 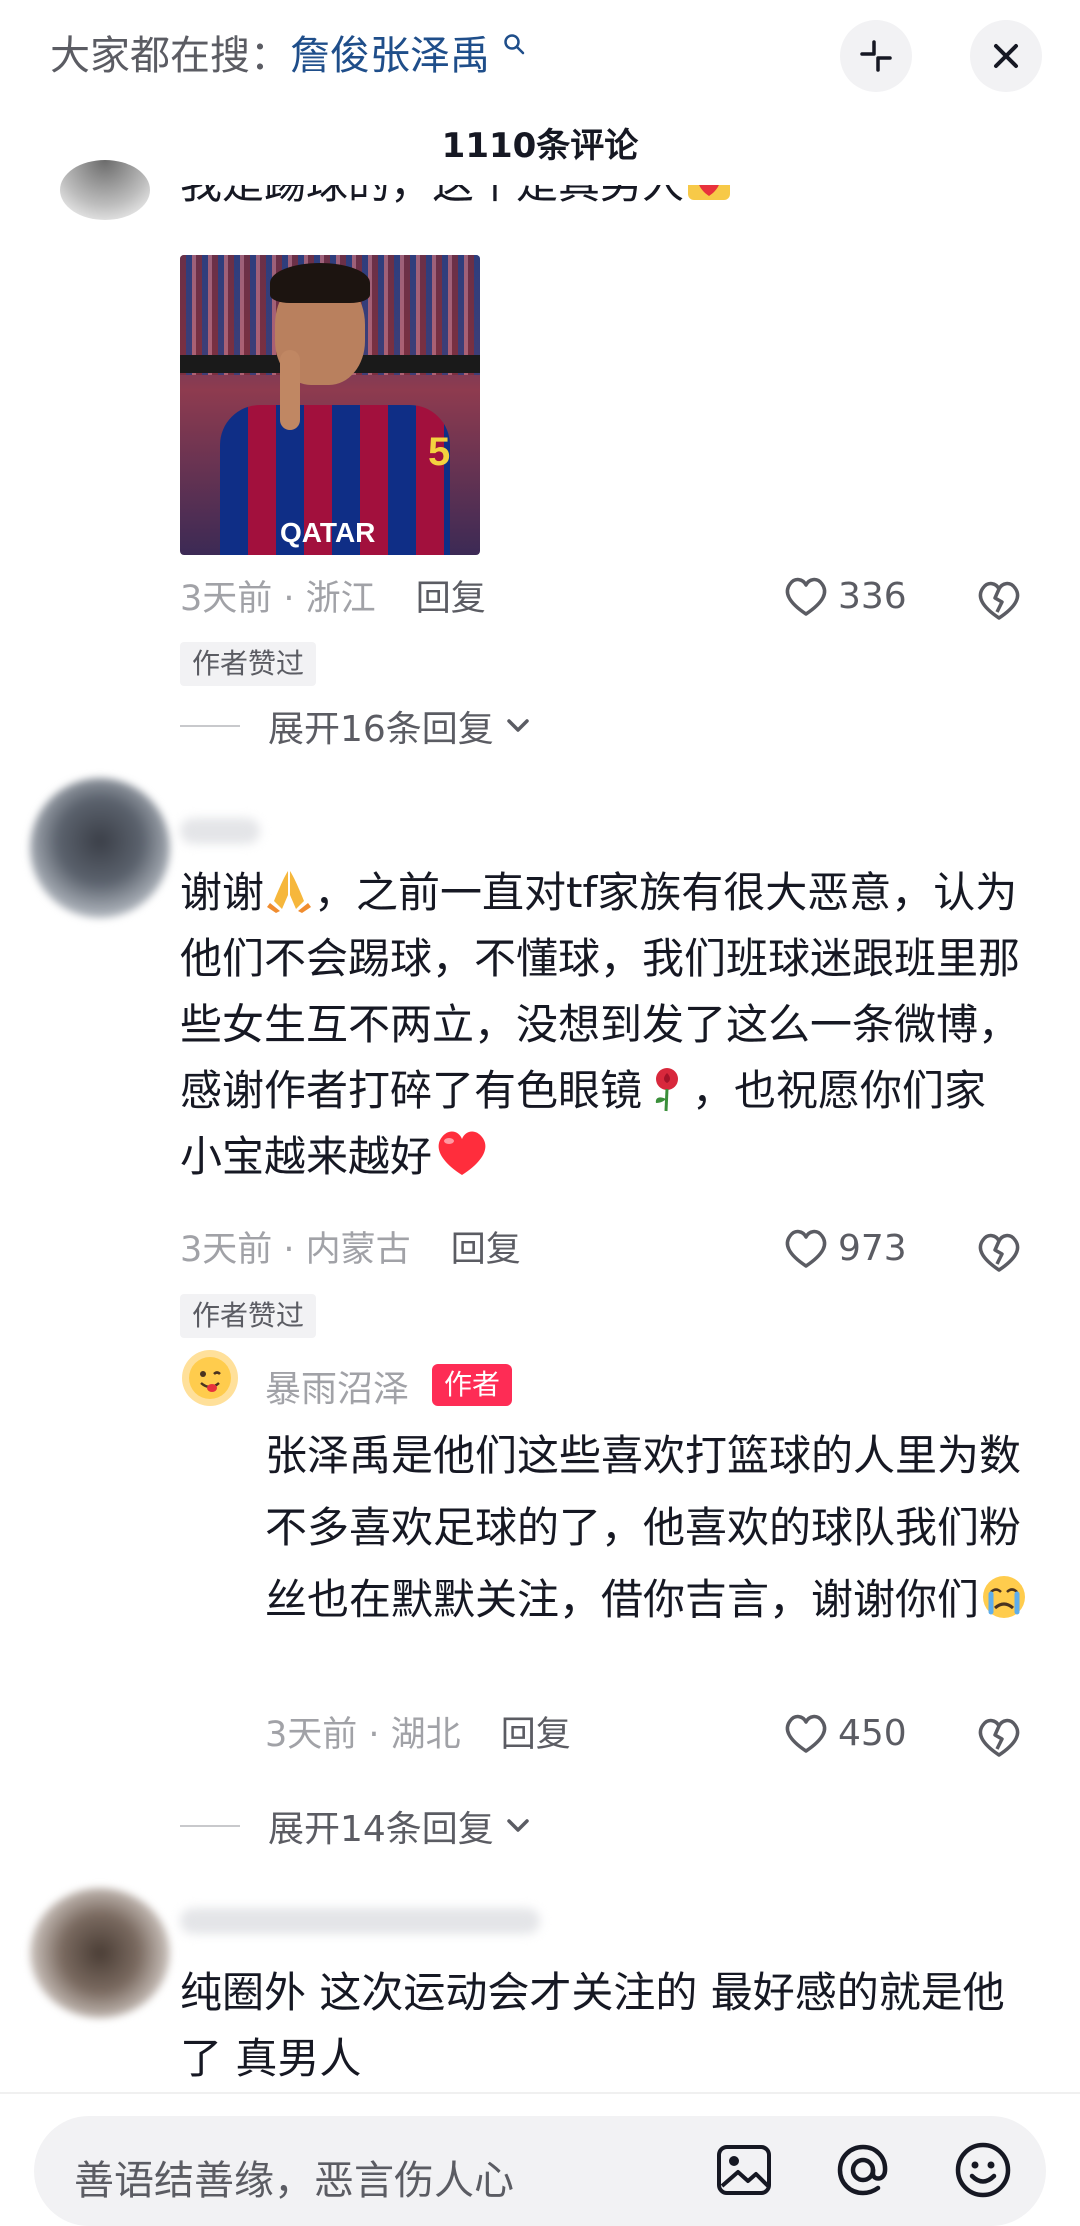 I want to click on search-suggestion: 大家都在搜：詹俊张泽禹, so click(x=287, y=58).